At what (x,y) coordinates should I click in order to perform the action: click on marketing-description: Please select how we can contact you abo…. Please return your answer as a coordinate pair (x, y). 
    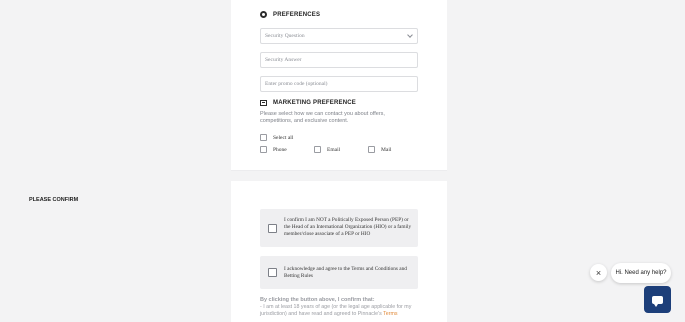
    Looking at the image, I should click on (322, 117).